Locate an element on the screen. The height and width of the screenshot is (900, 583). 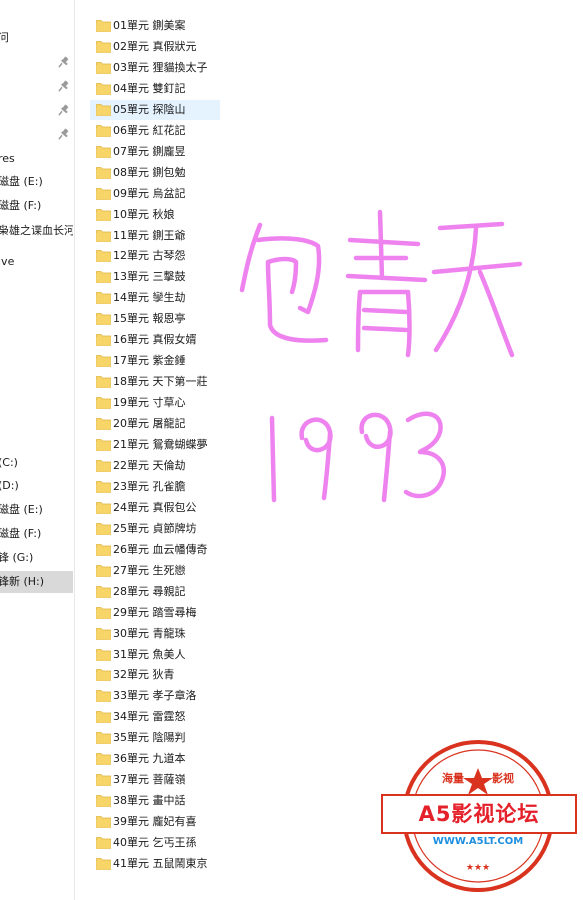
nav-item: 锋新 (H:) is located at coordinates (36, 582).